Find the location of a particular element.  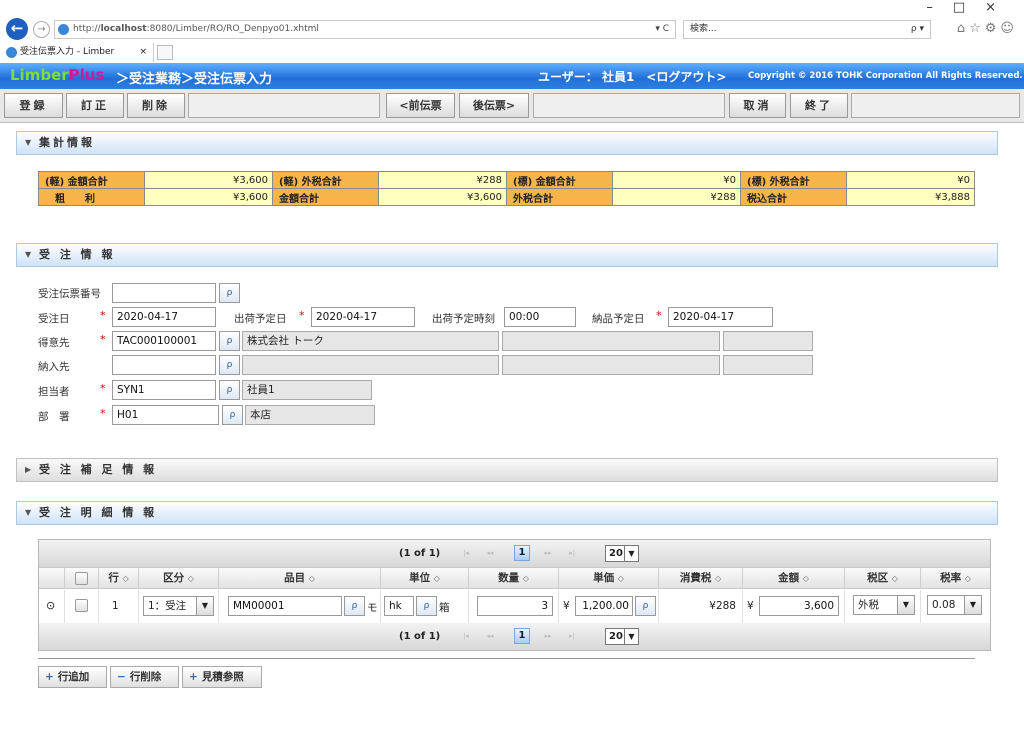

ship-date-input: 2020-04-17 is located at coordinates (363, 317).